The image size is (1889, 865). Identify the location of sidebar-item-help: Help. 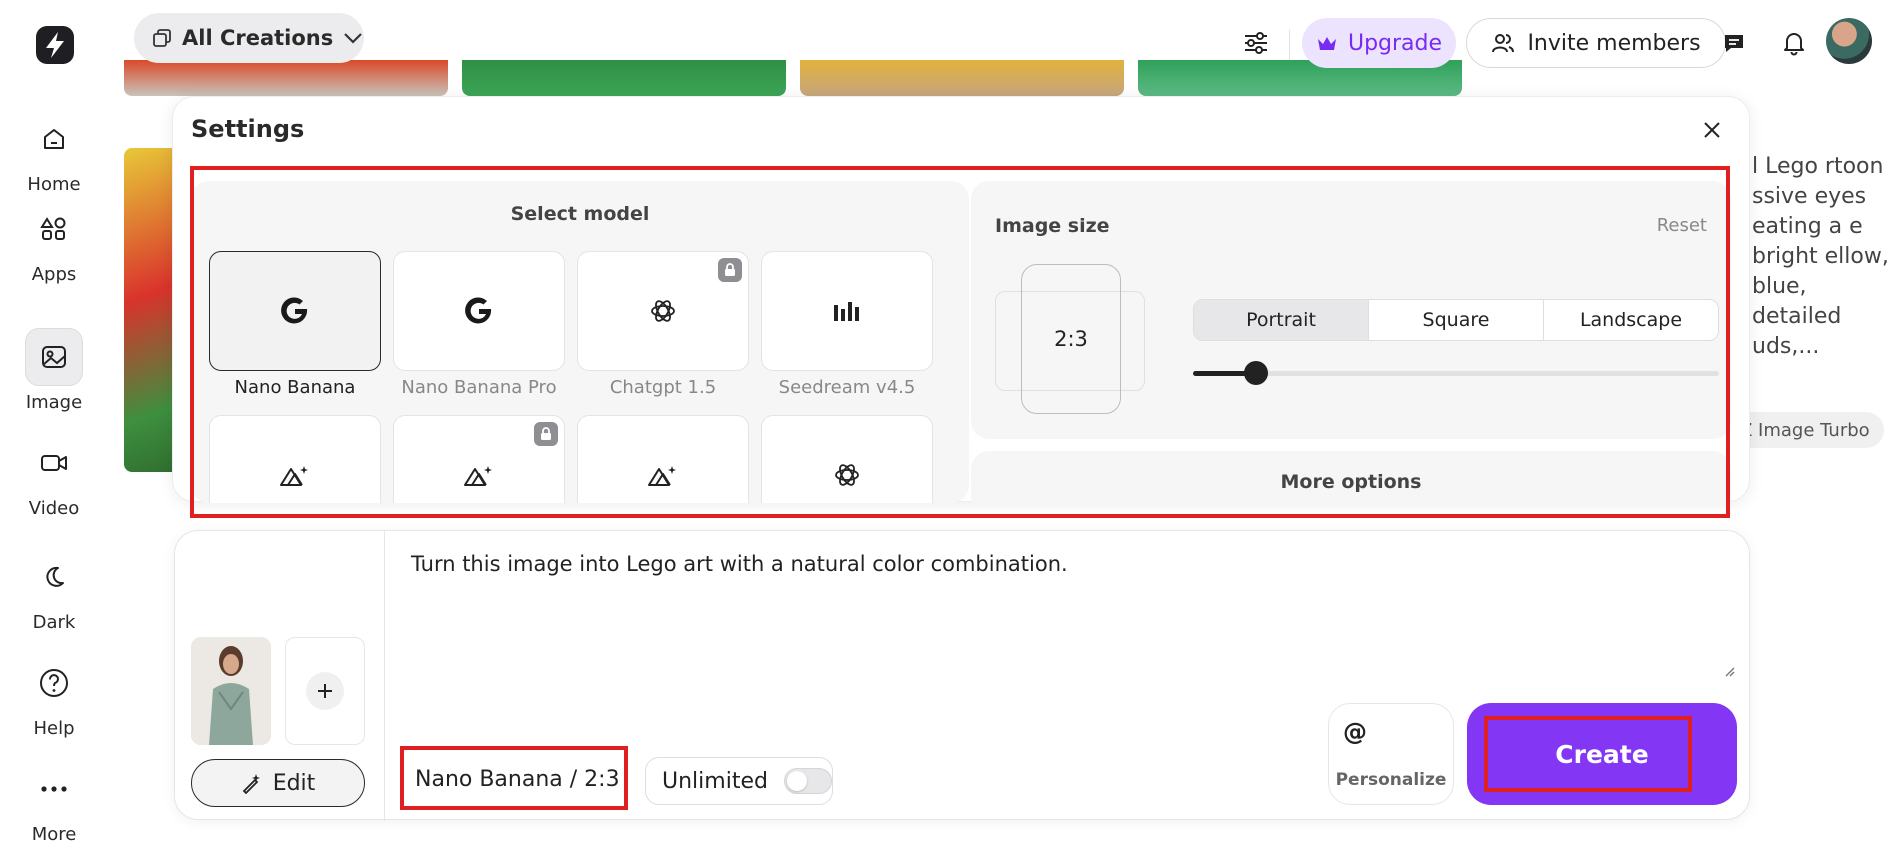
(54, 696).